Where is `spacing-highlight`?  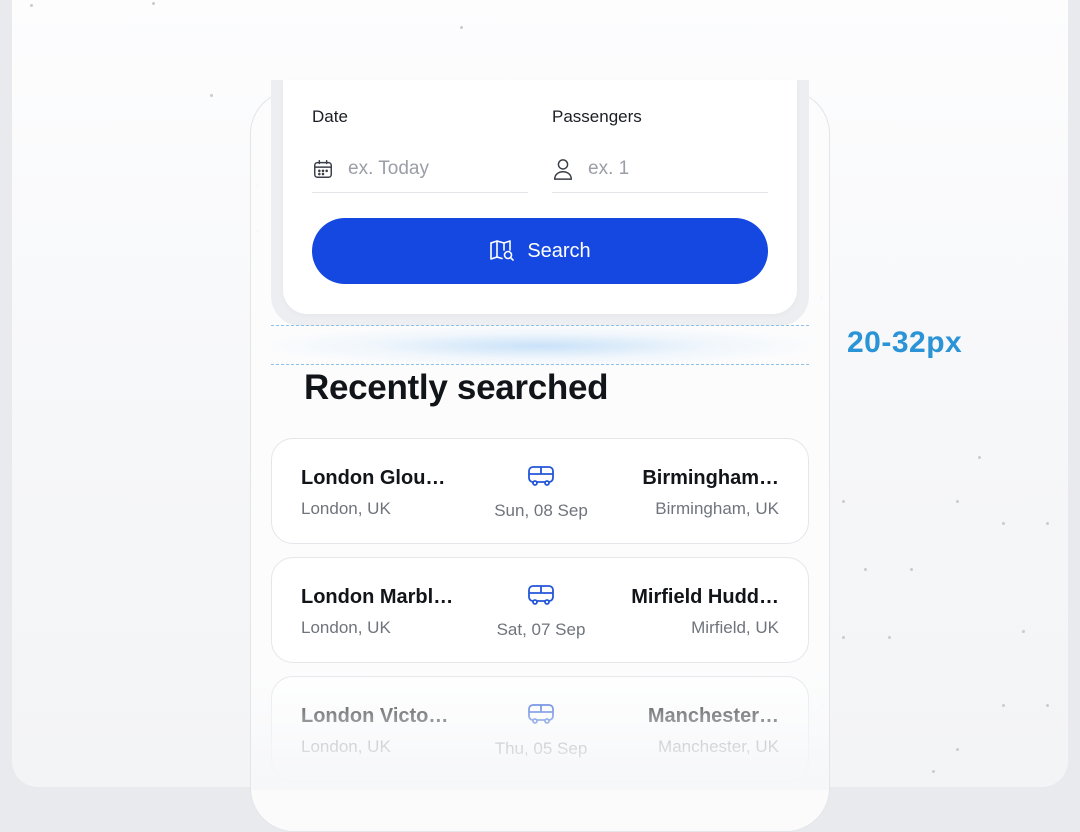 spacing-highlight is located at coordinates (540, 346).